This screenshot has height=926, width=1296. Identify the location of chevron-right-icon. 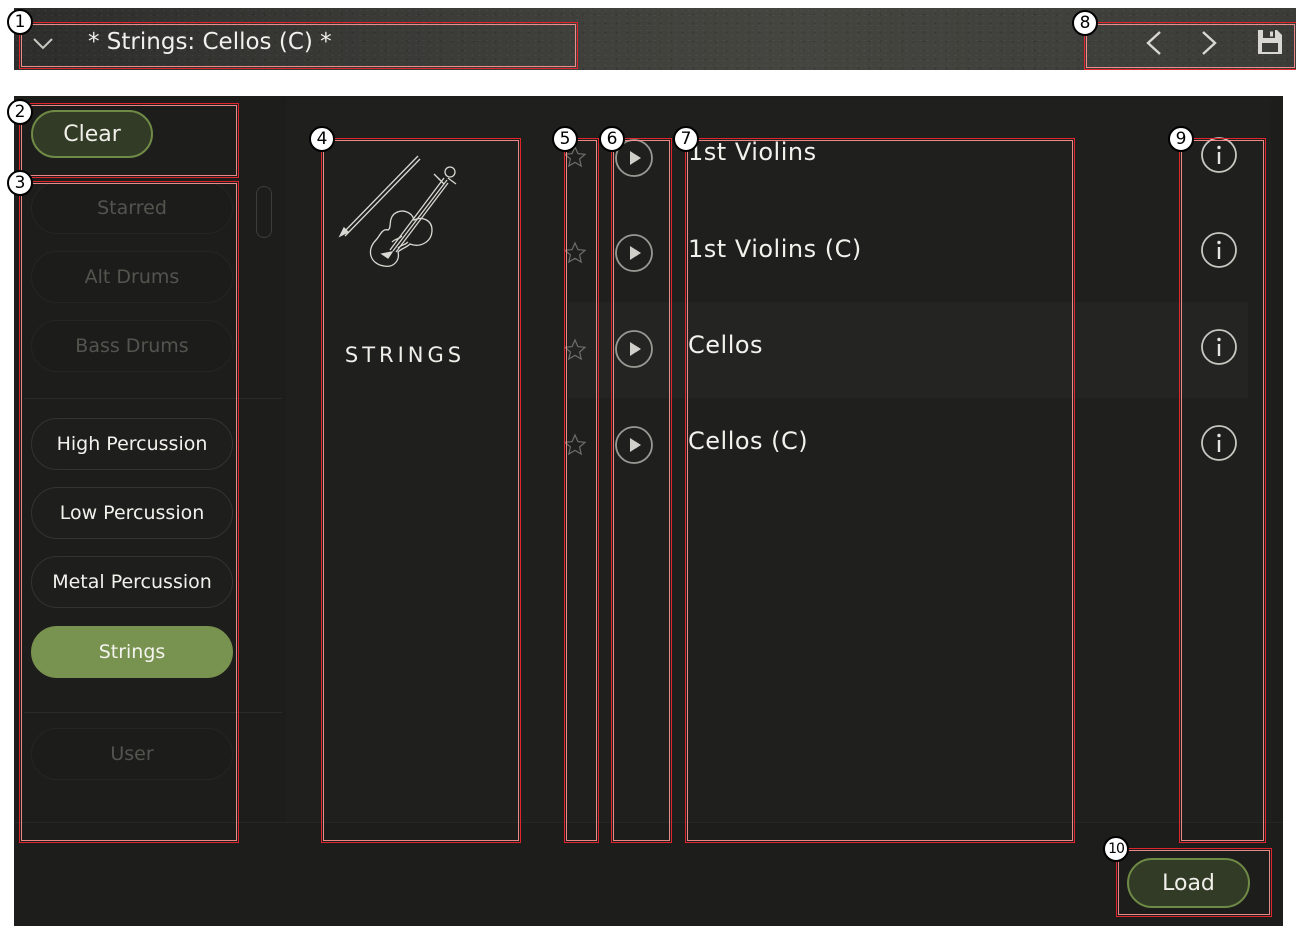
(1209, 43).